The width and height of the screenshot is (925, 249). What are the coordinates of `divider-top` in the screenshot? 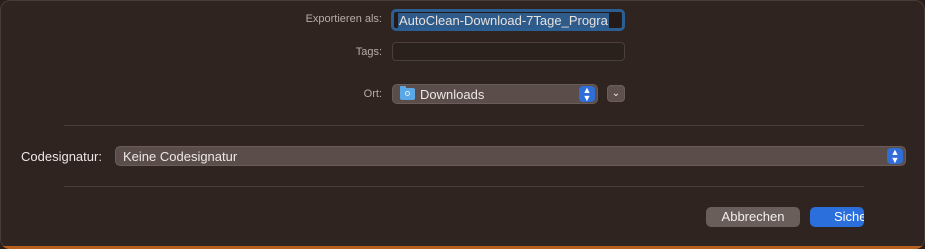 It's located at (464, 125).